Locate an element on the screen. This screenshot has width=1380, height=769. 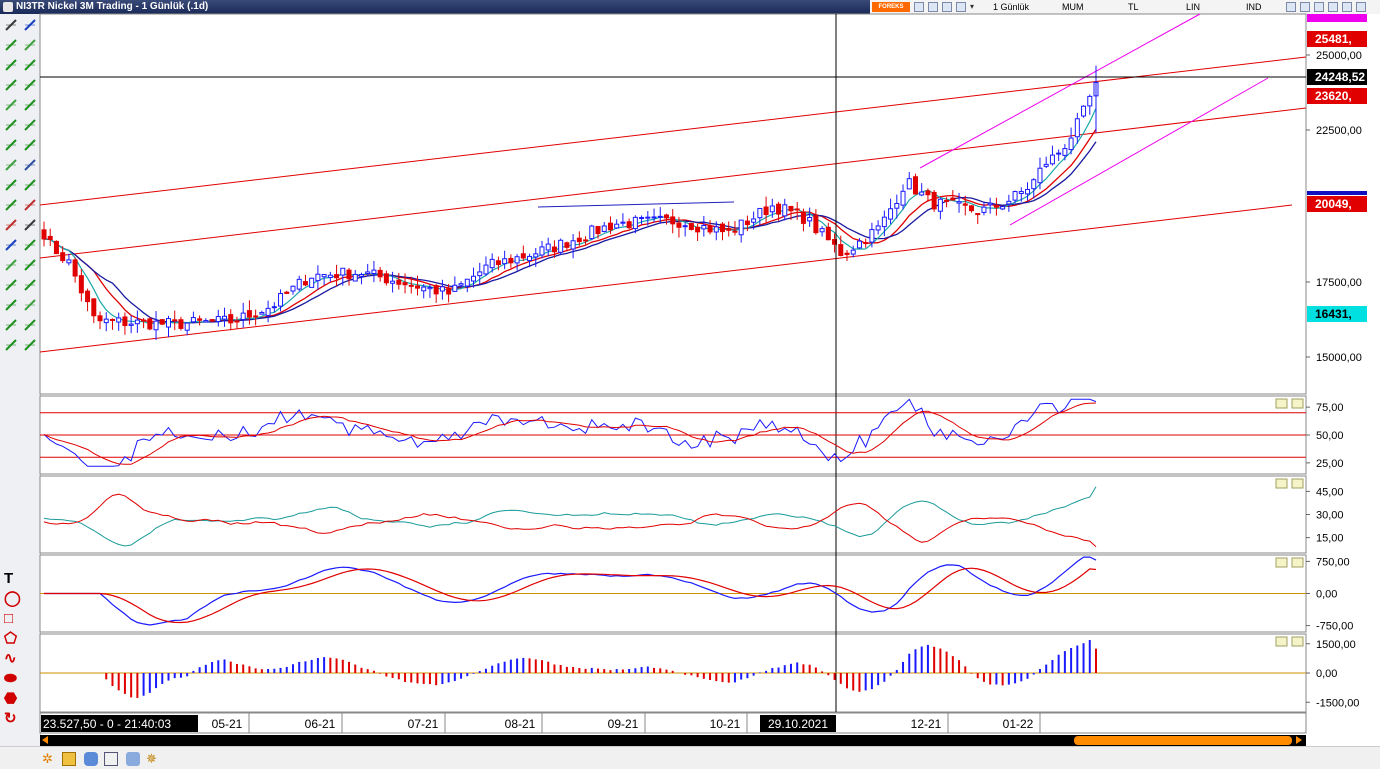
x-axis-label: 01-22 is located at coordinates (1018, 724).